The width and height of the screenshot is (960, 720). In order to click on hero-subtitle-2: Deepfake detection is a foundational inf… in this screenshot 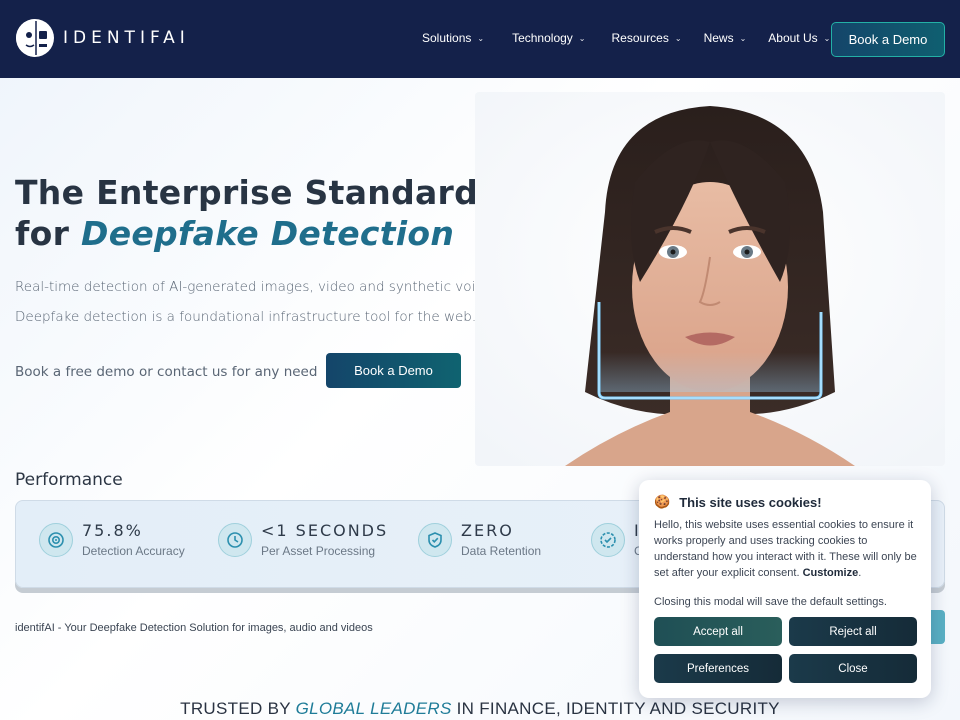, I will do `click(246, 317)`.